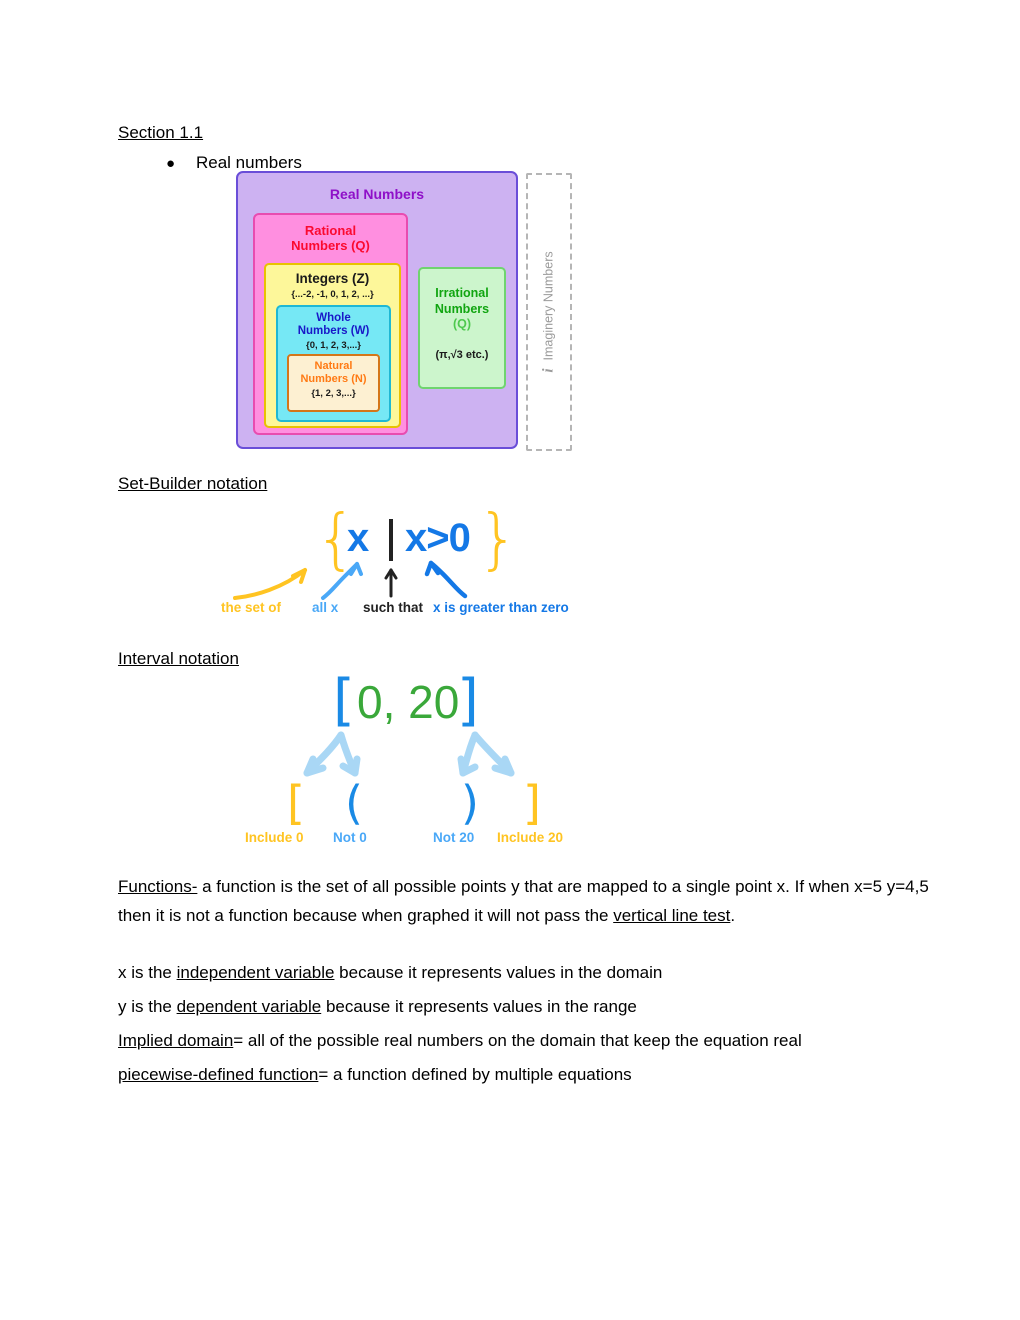 This screenshot has height=1320, width=1020. I want to click on label-include-20: Include 20, so click(530, 837).